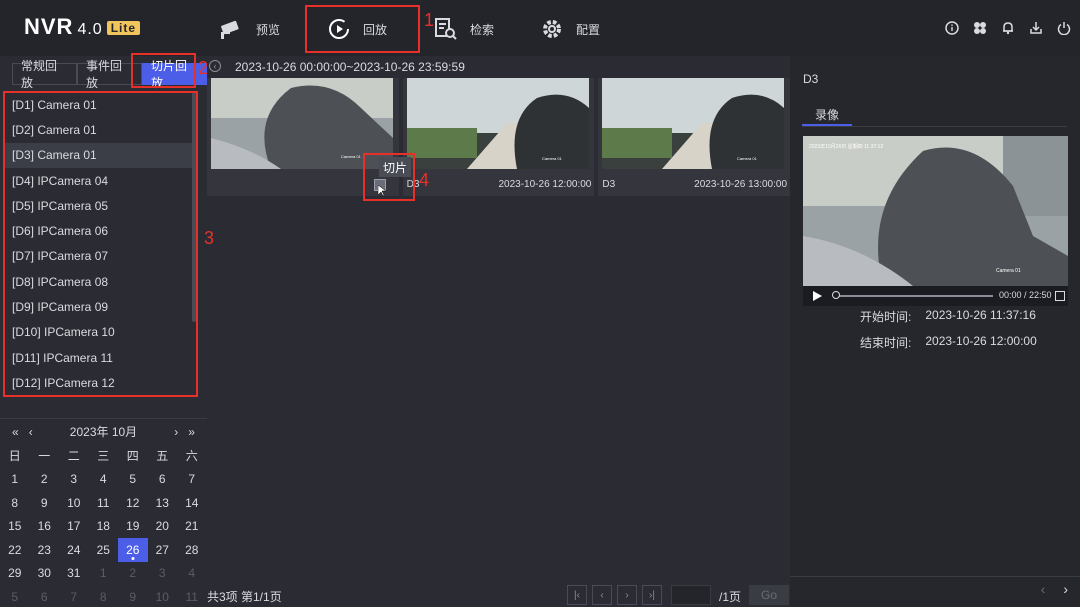 Image resolution: width=1080 pixels, height=607 pixels. I want to click on calendar-day: 21, so click(192, 527).